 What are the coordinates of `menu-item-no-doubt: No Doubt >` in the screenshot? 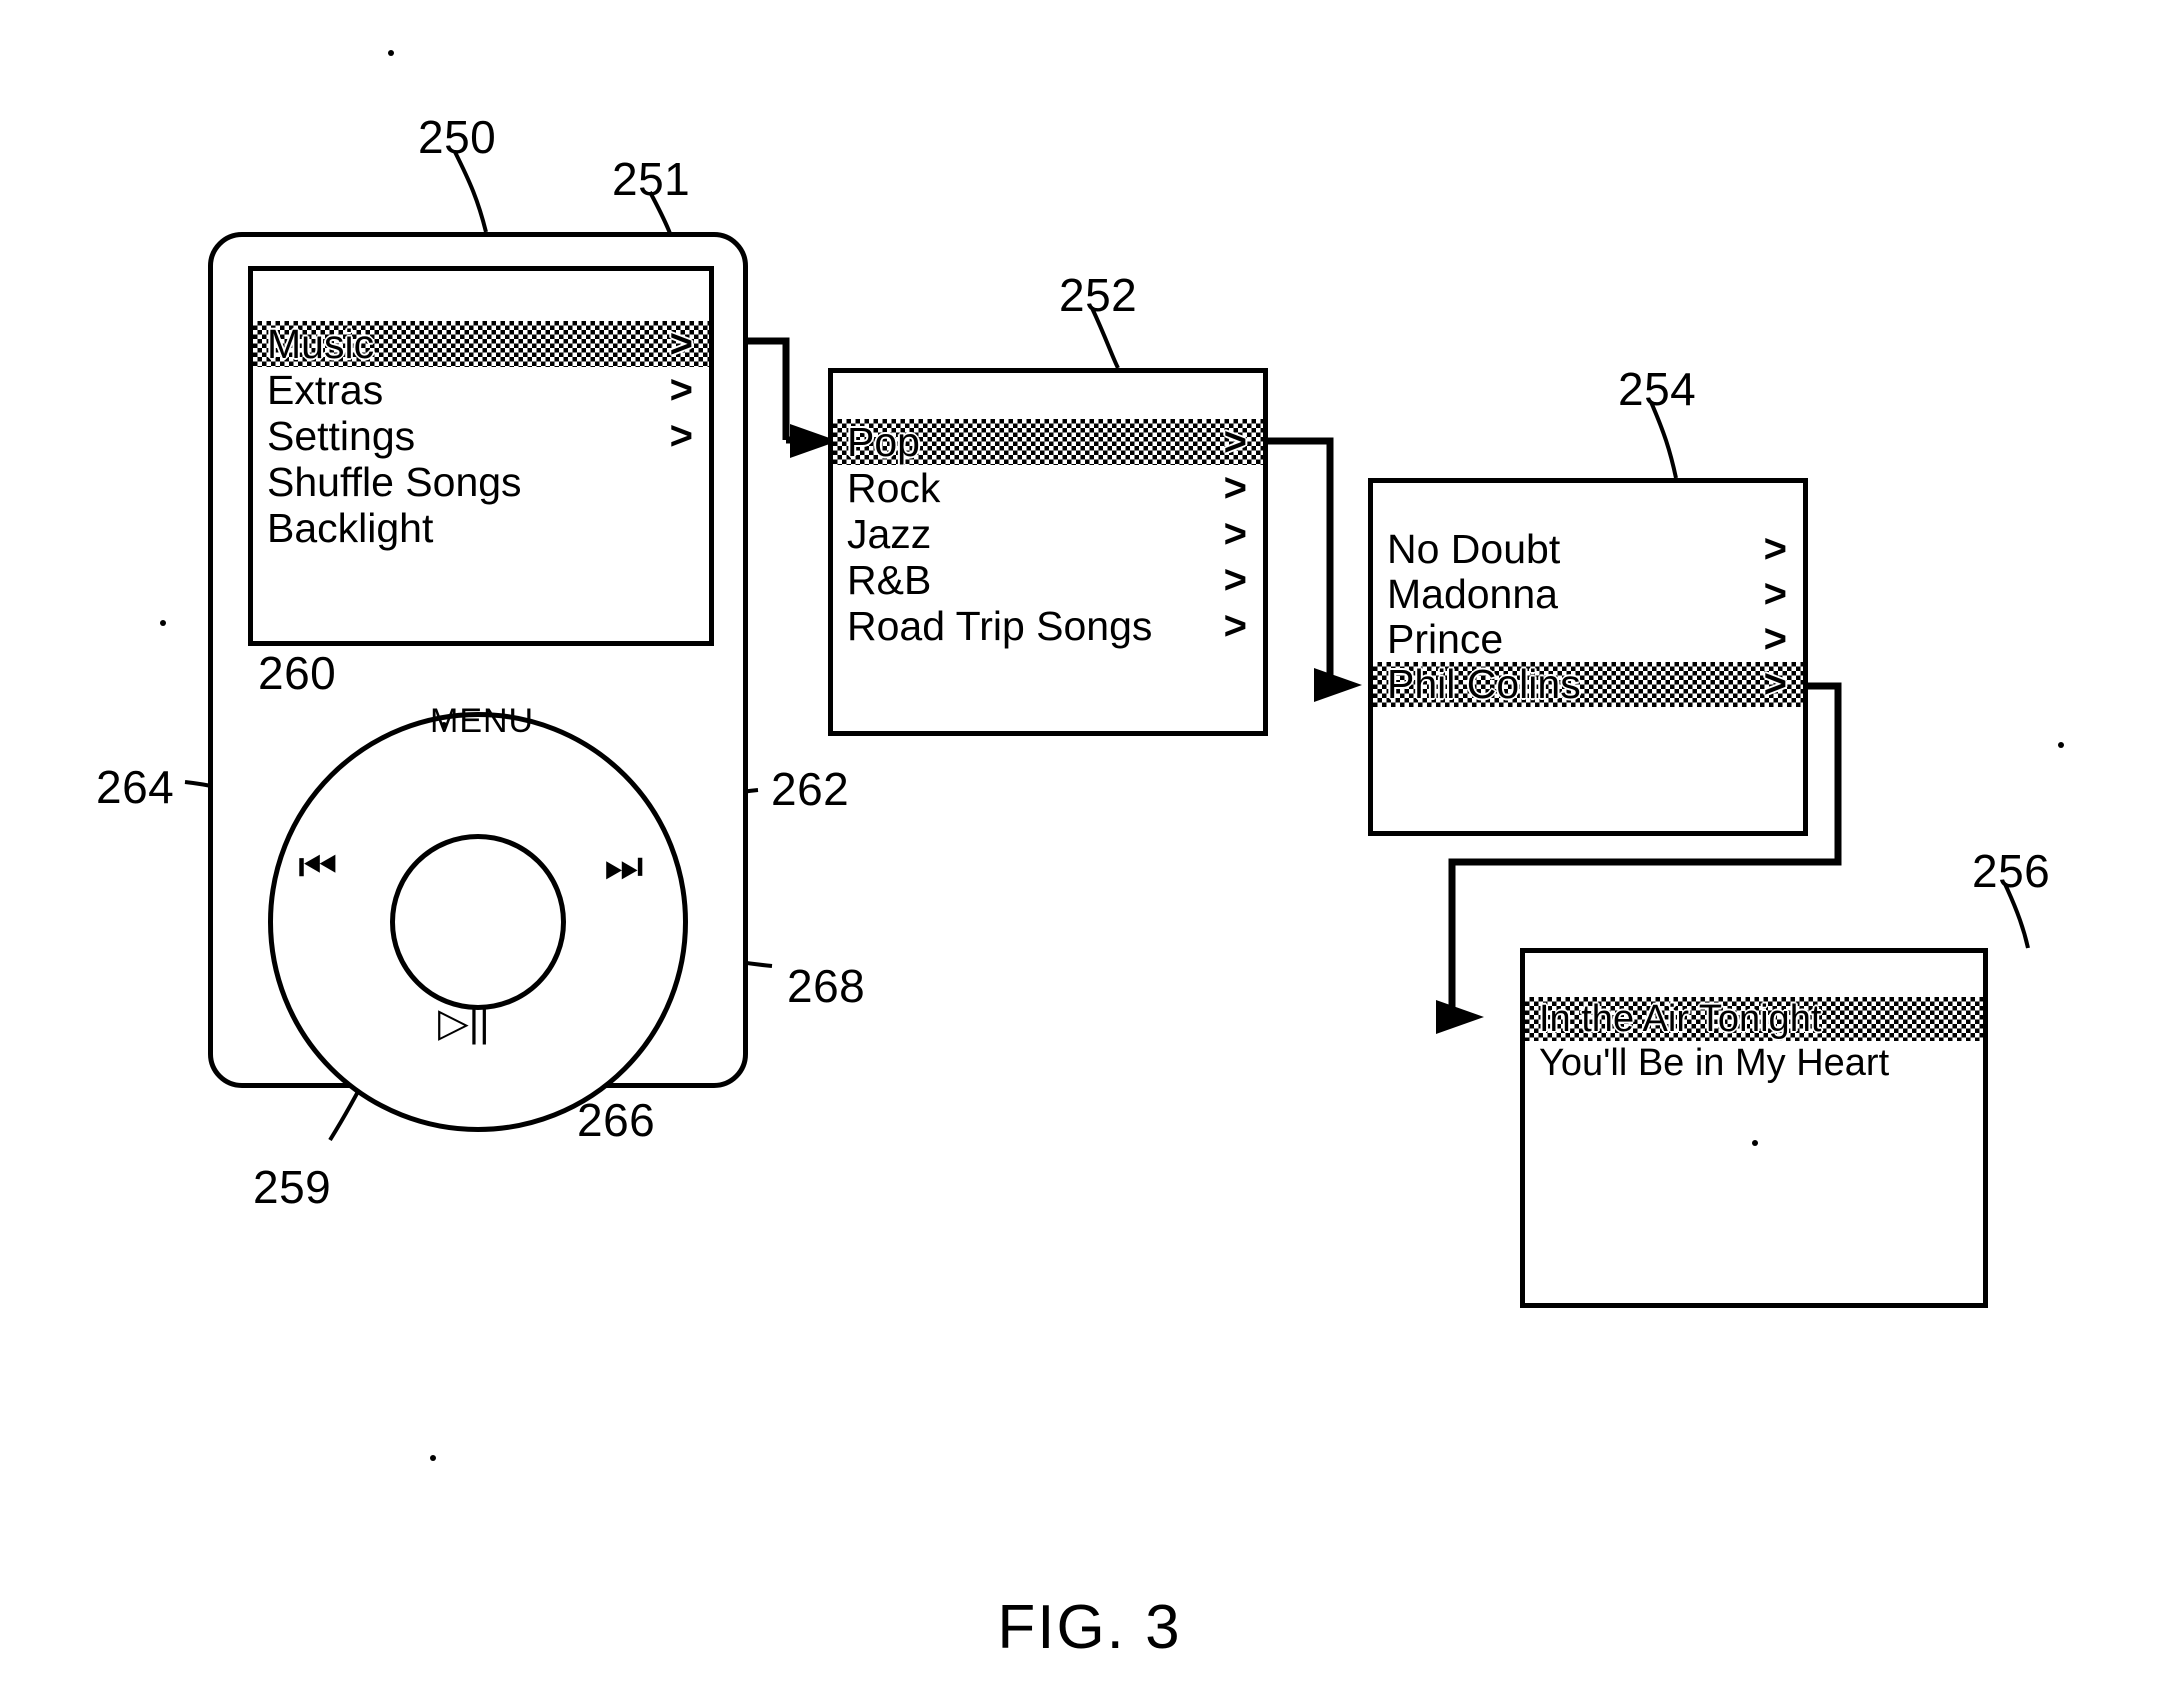 It's located at (1588, 549).